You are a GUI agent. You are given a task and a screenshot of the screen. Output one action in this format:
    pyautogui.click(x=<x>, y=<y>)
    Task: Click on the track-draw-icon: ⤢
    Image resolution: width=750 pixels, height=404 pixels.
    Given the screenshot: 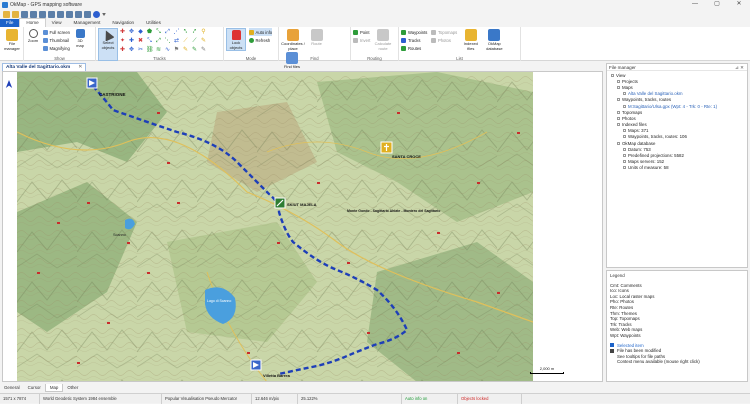 What is the action you would take?
    pyautogui.click(x=167, y=32)
    